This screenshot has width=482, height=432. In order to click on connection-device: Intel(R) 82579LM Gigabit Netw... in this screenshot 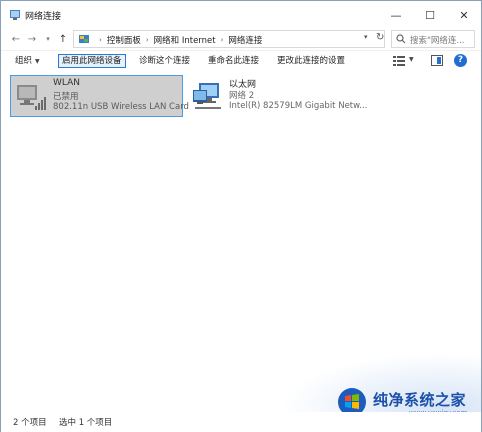, I will do `click(298, 106)`.